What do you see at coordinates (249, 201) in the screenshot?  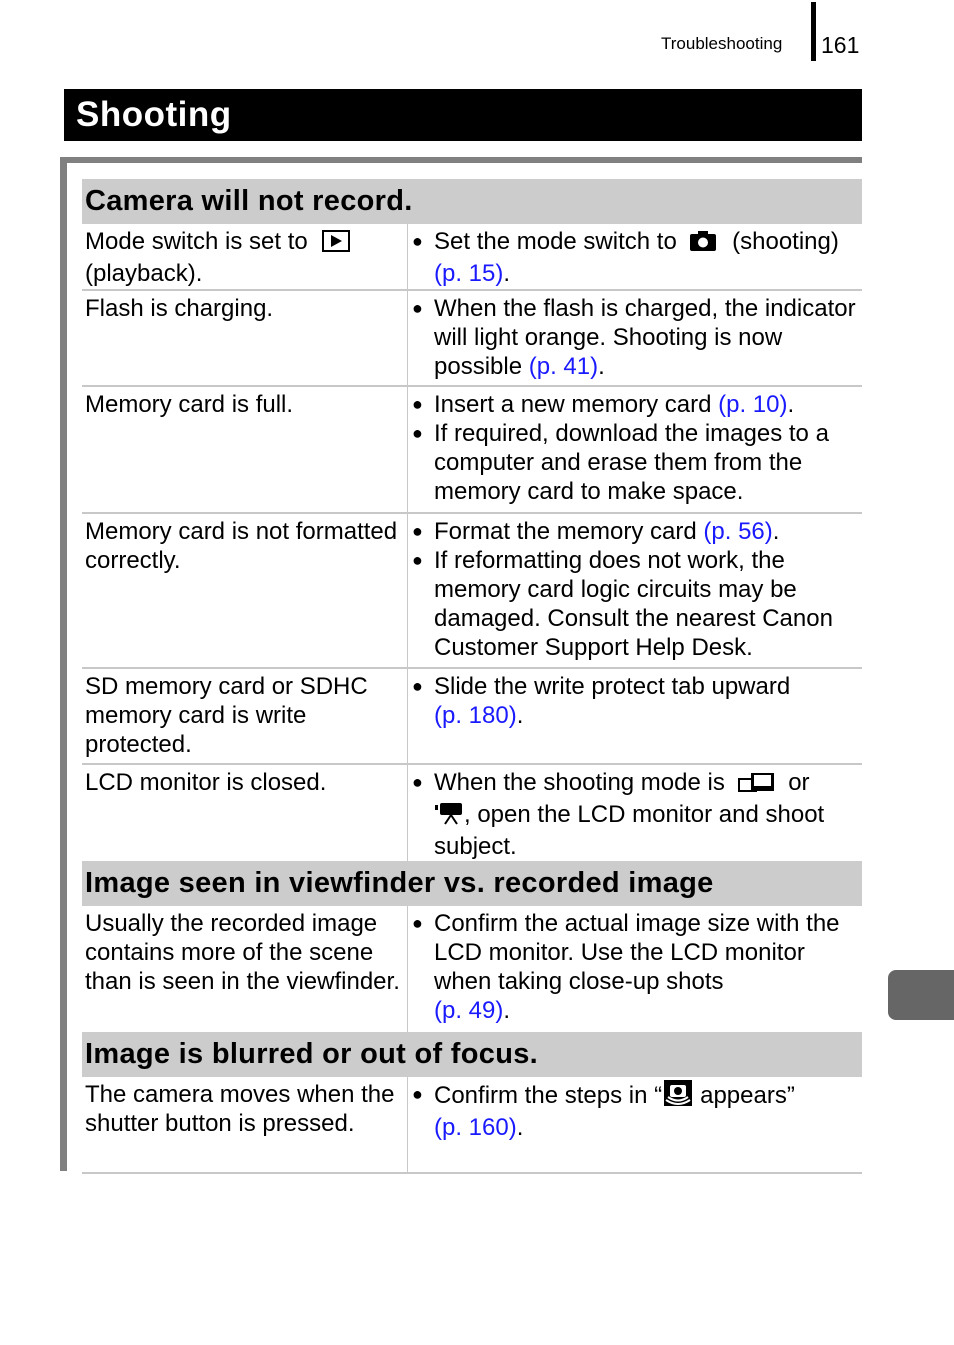 I see `category-title: Camera will not record.` at bounding box center [249, 201].